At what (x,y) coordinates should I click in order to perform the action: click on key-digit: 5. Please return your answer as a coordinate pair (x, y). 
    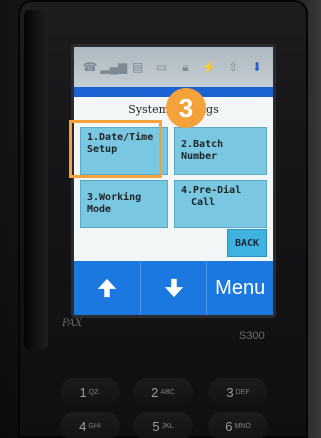
    Looking at the image, I should click on (156, 426).